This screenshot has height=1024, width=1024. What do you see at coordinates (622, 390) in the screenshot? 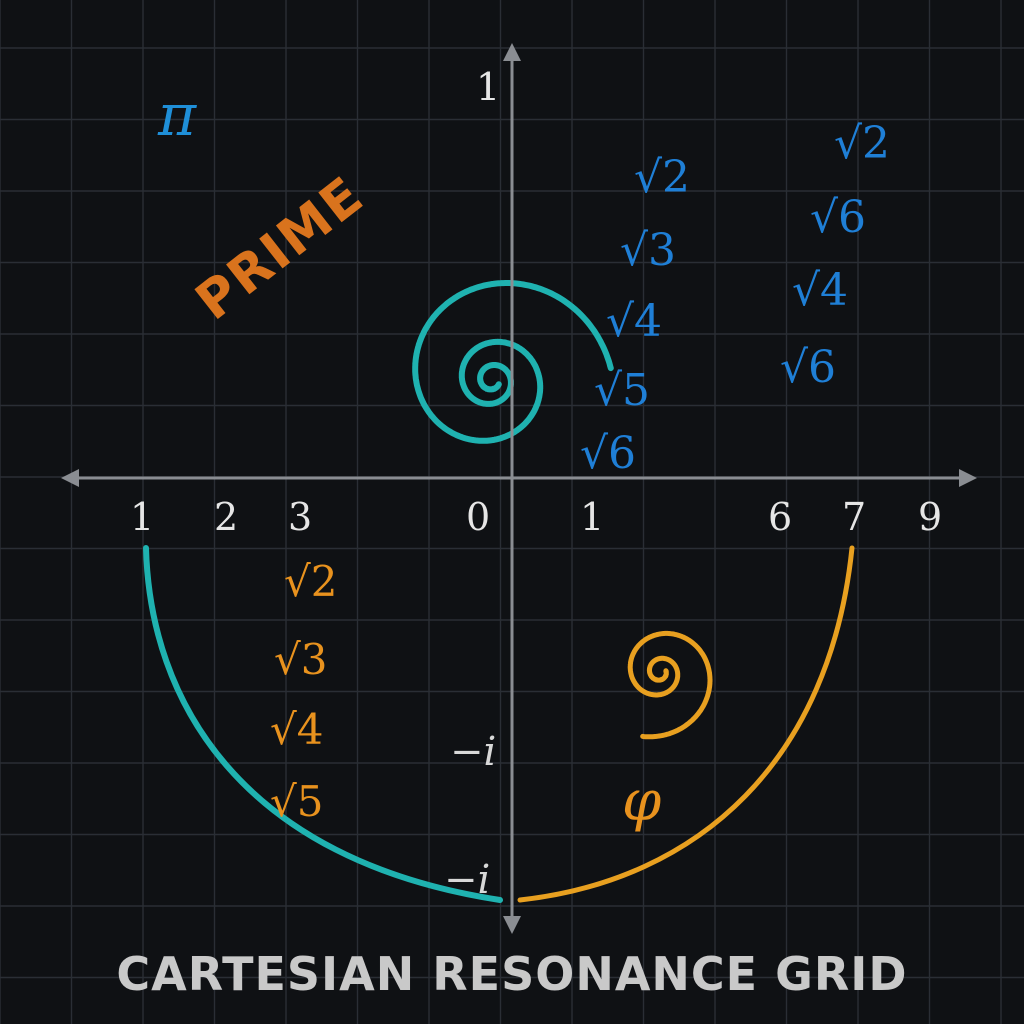
I see `inner-root-4: √5` at bounding box center [622, 390].